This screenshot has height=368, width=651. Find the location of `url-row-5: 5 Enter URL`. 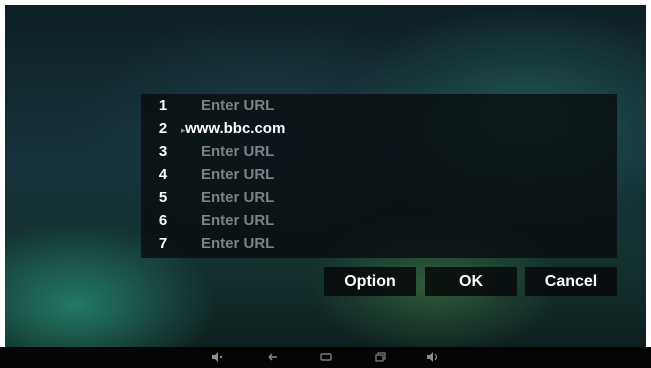

url-row-5: 5 Enter URL is located at coordinates (379, 197).